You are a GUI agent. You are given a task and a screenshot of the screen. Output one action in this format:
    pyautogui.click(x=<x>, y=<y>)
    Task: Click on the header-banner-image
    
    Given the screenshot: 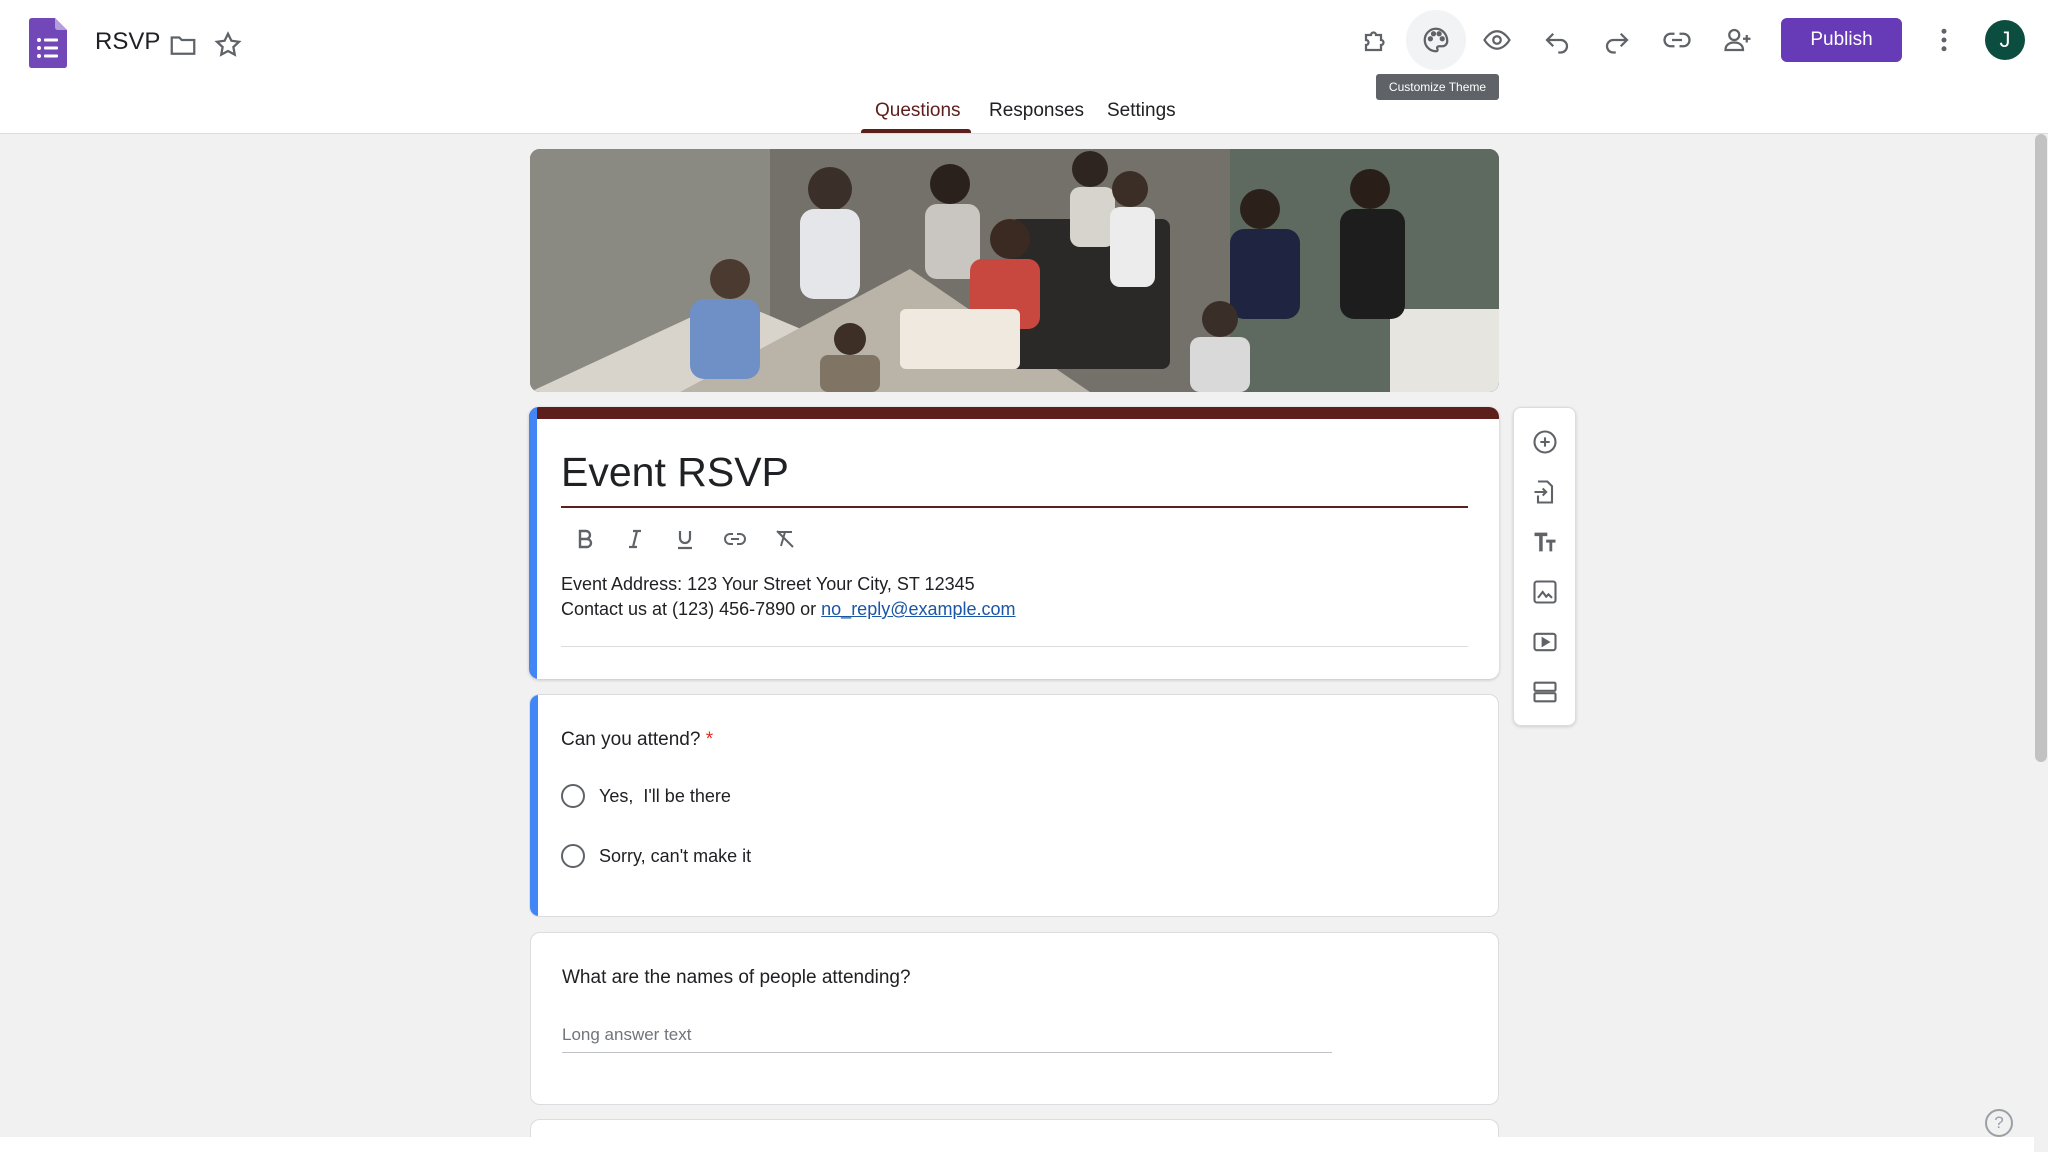 What is the action you would take?
    pyautogui.click(x=1014, y=270)
    